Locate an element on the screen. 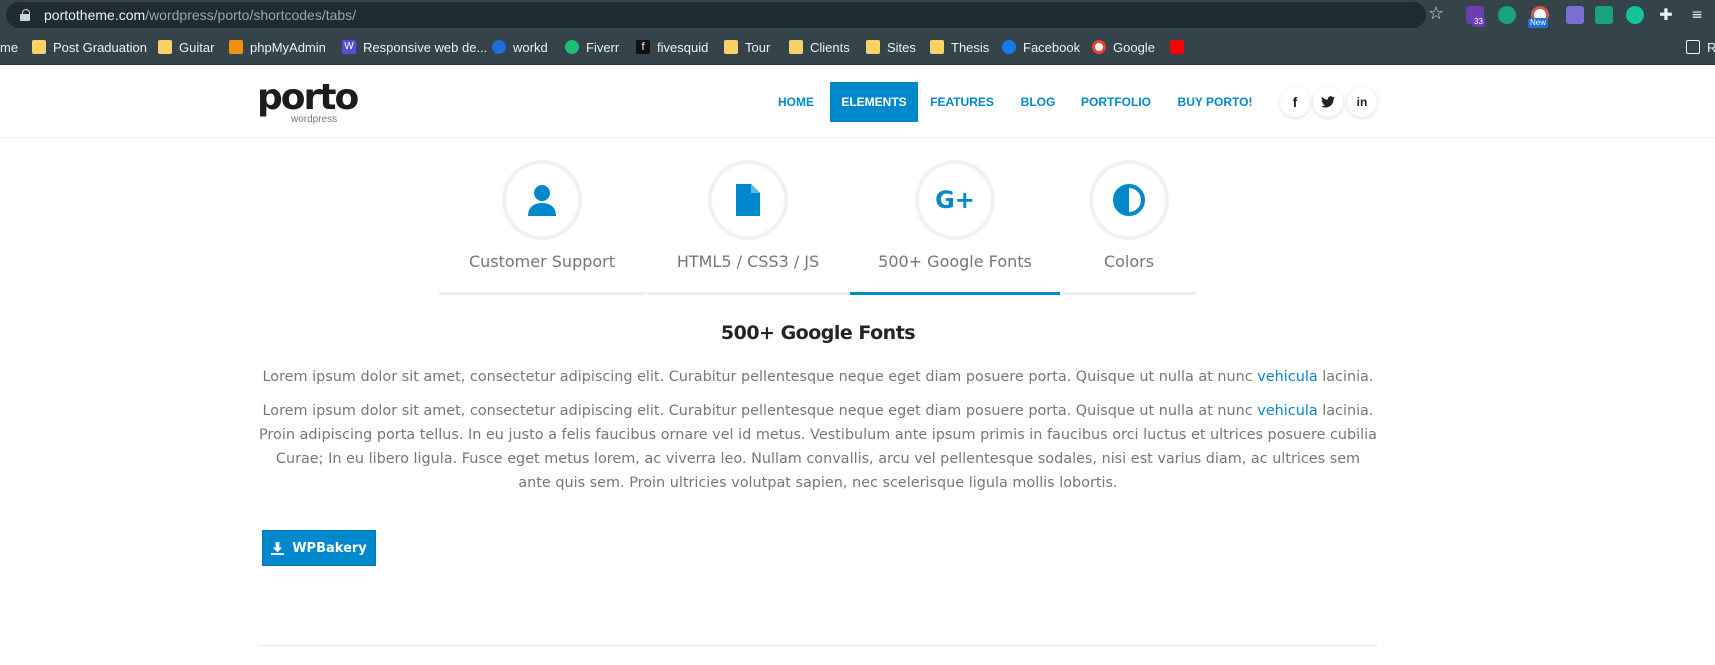 Image resolution: width=1715 pixels, height=665 pixels. adjust-icon is located at coordinates (1129, 200).